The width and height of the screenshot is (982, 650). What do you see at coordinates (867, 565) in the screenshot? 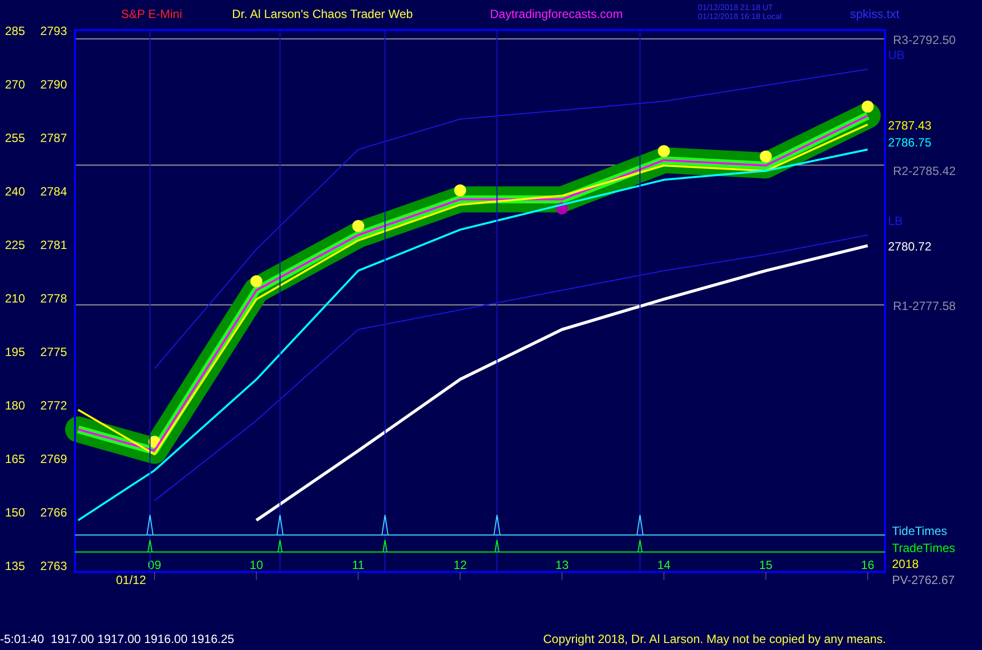
I see `hour-label: 16` at bounding box center [867, 565].